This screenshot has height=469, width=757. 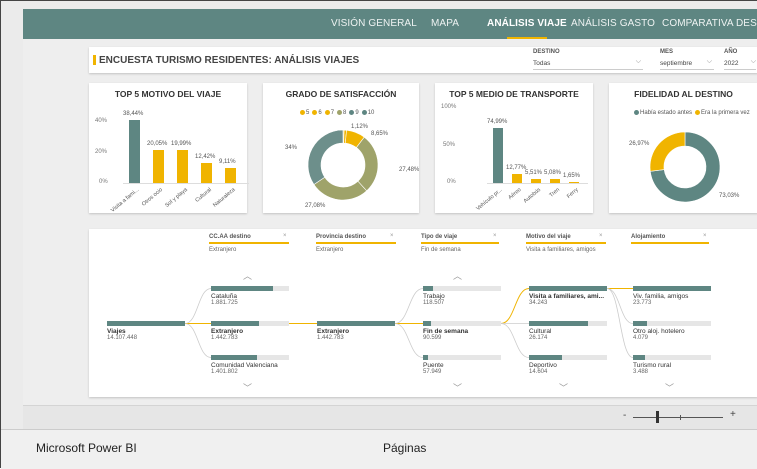 What do you see at coordinates (543, 365) in the screenshot?
I see `tree-node-name: Deportivo` at bounding box center [543, 365].